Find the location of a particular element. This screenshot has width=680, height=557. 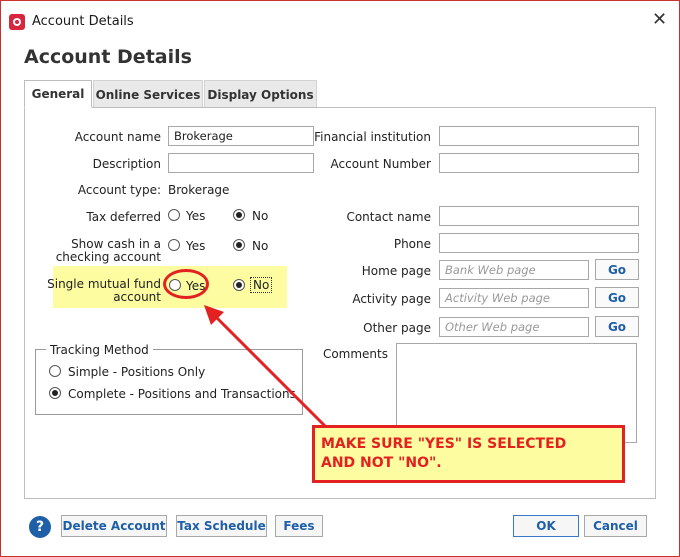

activity-page-field: Activity Web page is located at coordinates (514, 298).